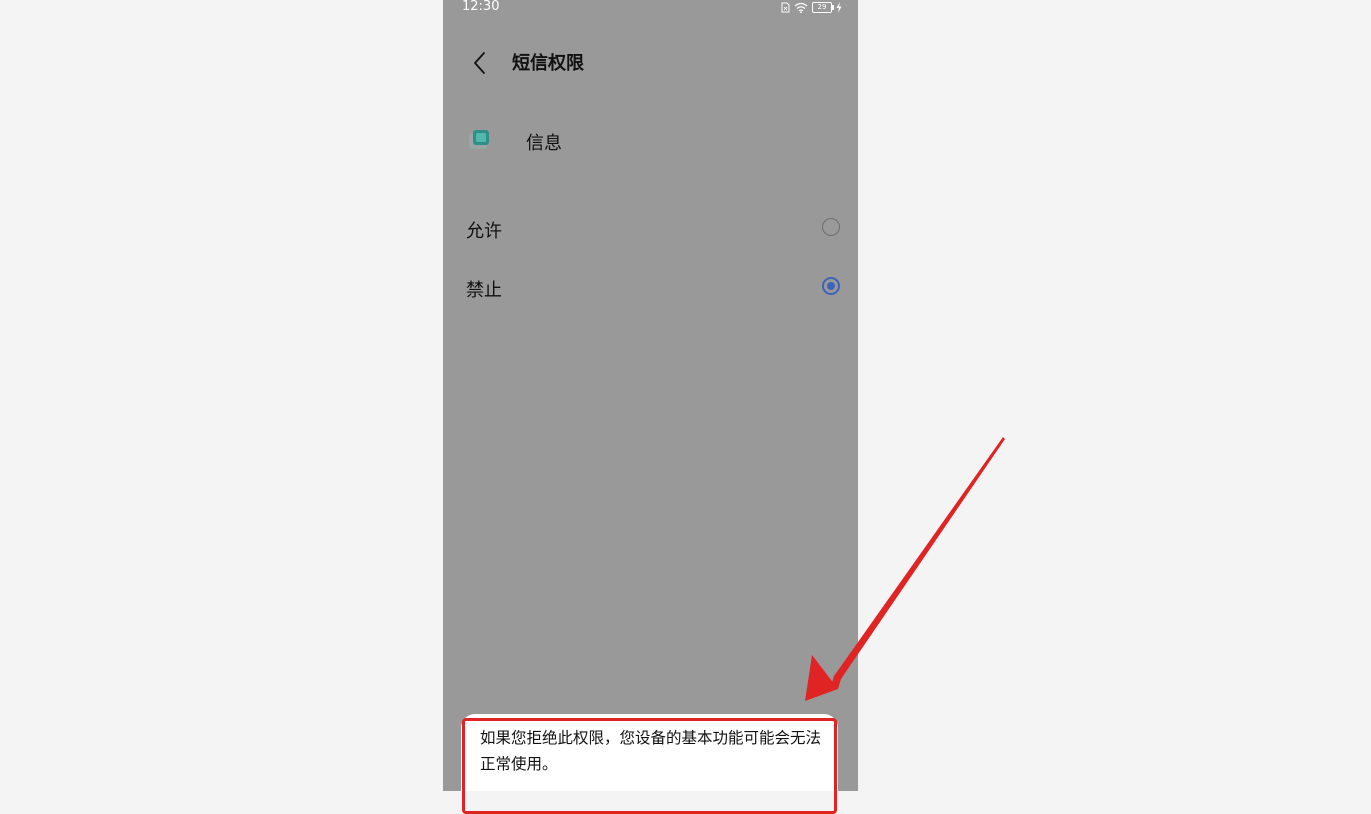 The width and height of the screenshot is (1371, 814). I want to click on status-icons: 29, so click(811, 7).